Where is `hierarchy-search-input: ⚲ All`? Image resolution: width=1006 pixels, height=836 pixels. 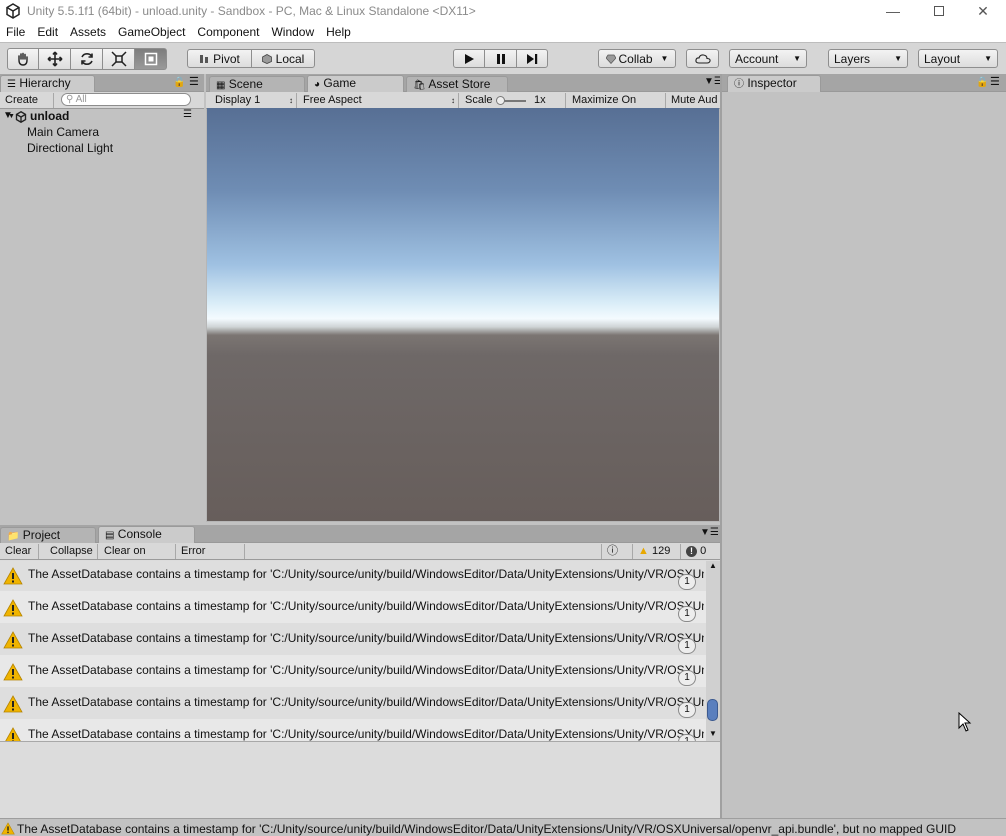 hierarchy-search-input: ⚲ All is located at coordinates (126, 99).